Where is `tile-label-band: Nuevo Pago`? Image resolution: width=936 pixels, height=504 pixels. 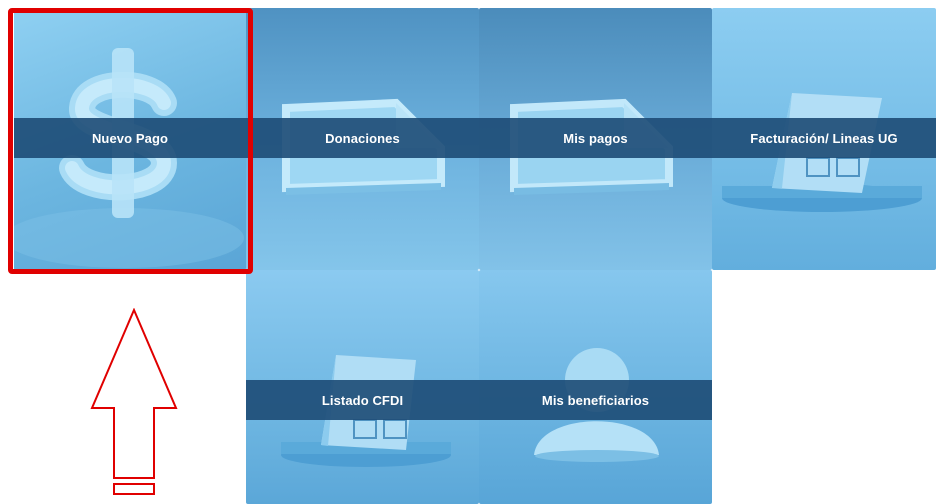
tile-label-band: Nuevo Pago is located at coordinates (130, 138).